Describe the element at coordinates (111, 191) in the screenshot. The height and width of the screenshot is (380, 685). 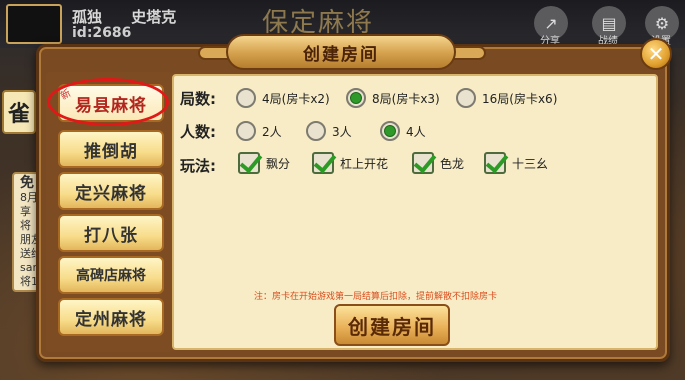
I see `mode-button-dingxing: 定兴麻将` at that location.